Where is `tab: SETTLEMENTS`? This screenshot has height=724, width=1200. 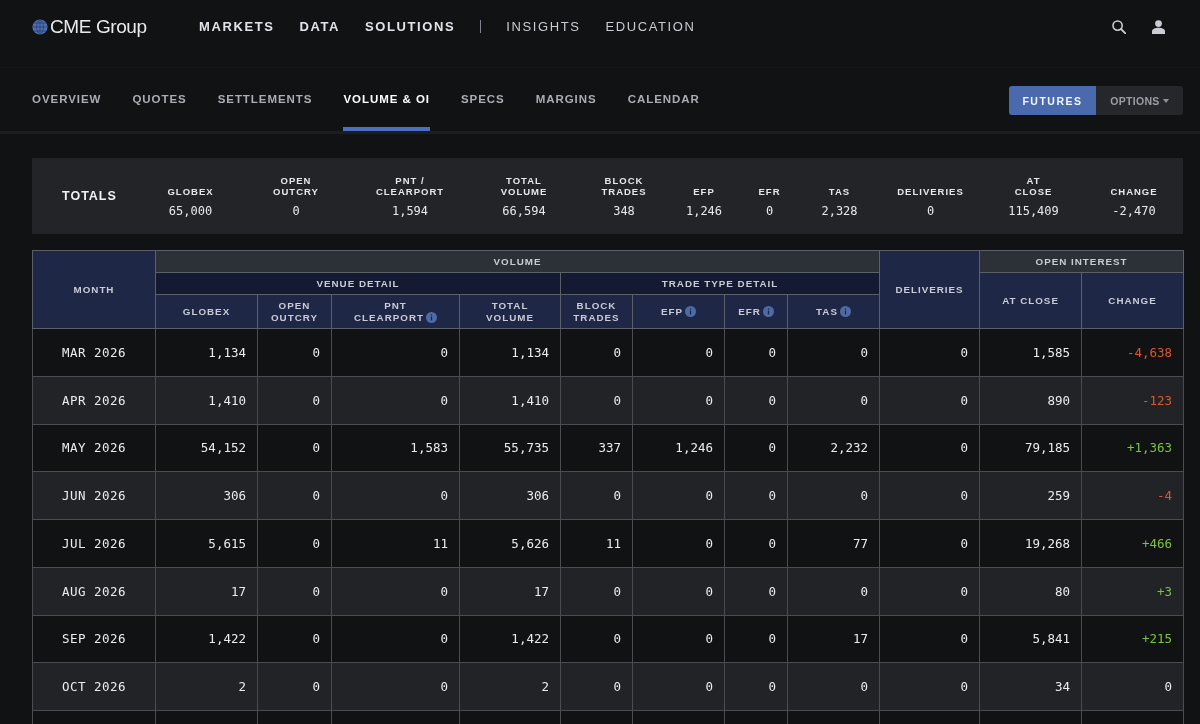 tab: SETTLEMENTS is located at coordinates (265, 99).